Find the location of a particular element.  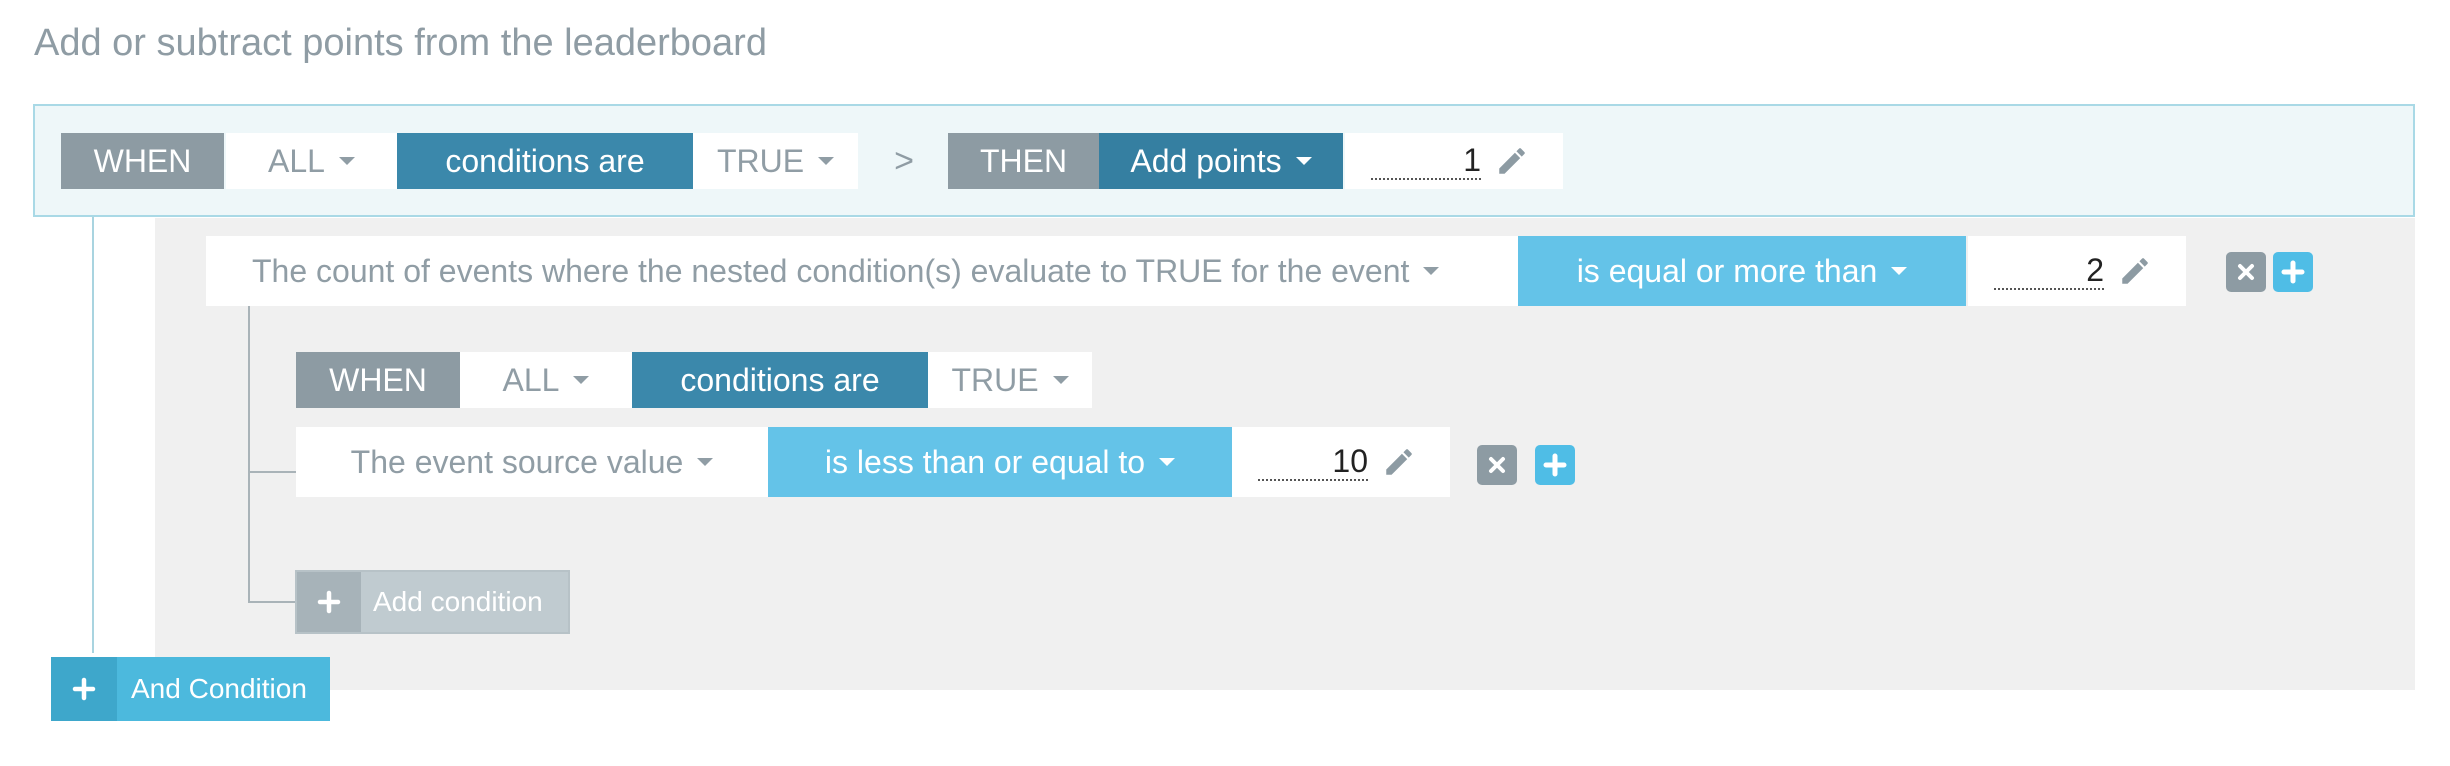

action-value: Add points is located at coordinates (1206, 160).